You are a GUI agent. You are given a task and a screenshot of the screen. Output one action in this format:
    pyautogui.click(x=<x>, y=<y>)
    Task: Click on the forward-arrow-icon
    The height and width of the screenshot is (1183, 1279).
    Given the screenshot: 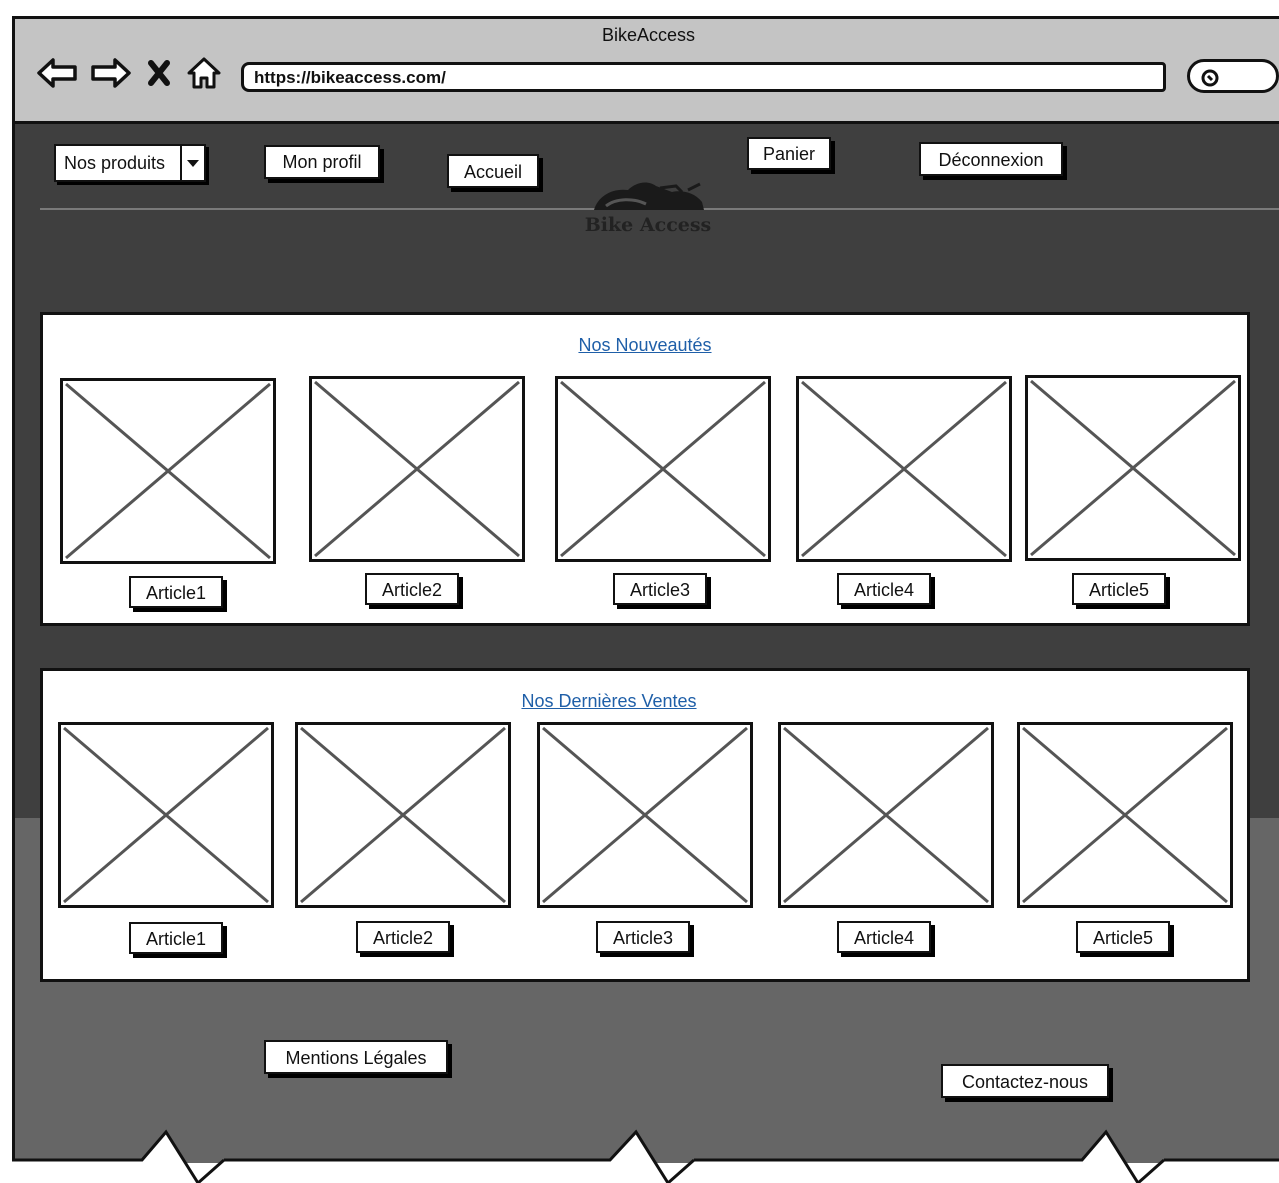 What is the action you would take?
    pyautogui.click(x=111, y=73)
    